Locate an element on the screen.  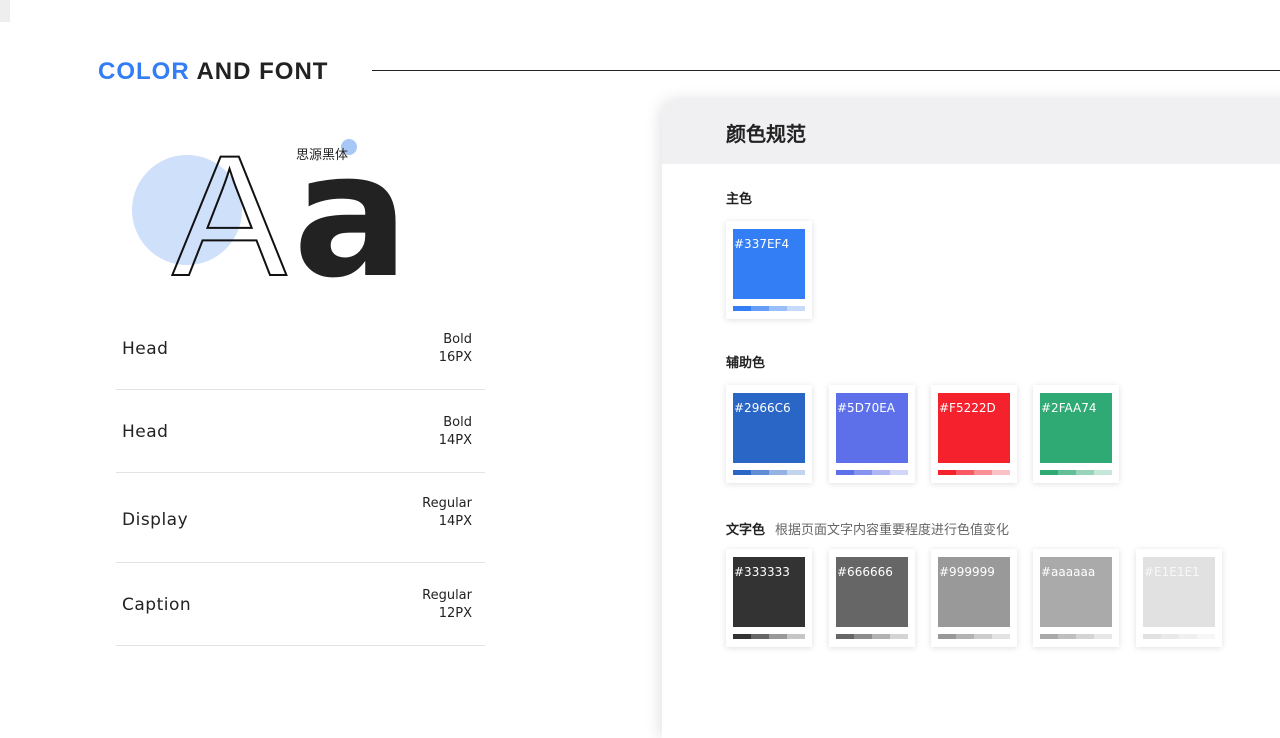
text-color-note: 根据页面文字内容重要程度进行色值变化 is located at coordinates (892, 530).